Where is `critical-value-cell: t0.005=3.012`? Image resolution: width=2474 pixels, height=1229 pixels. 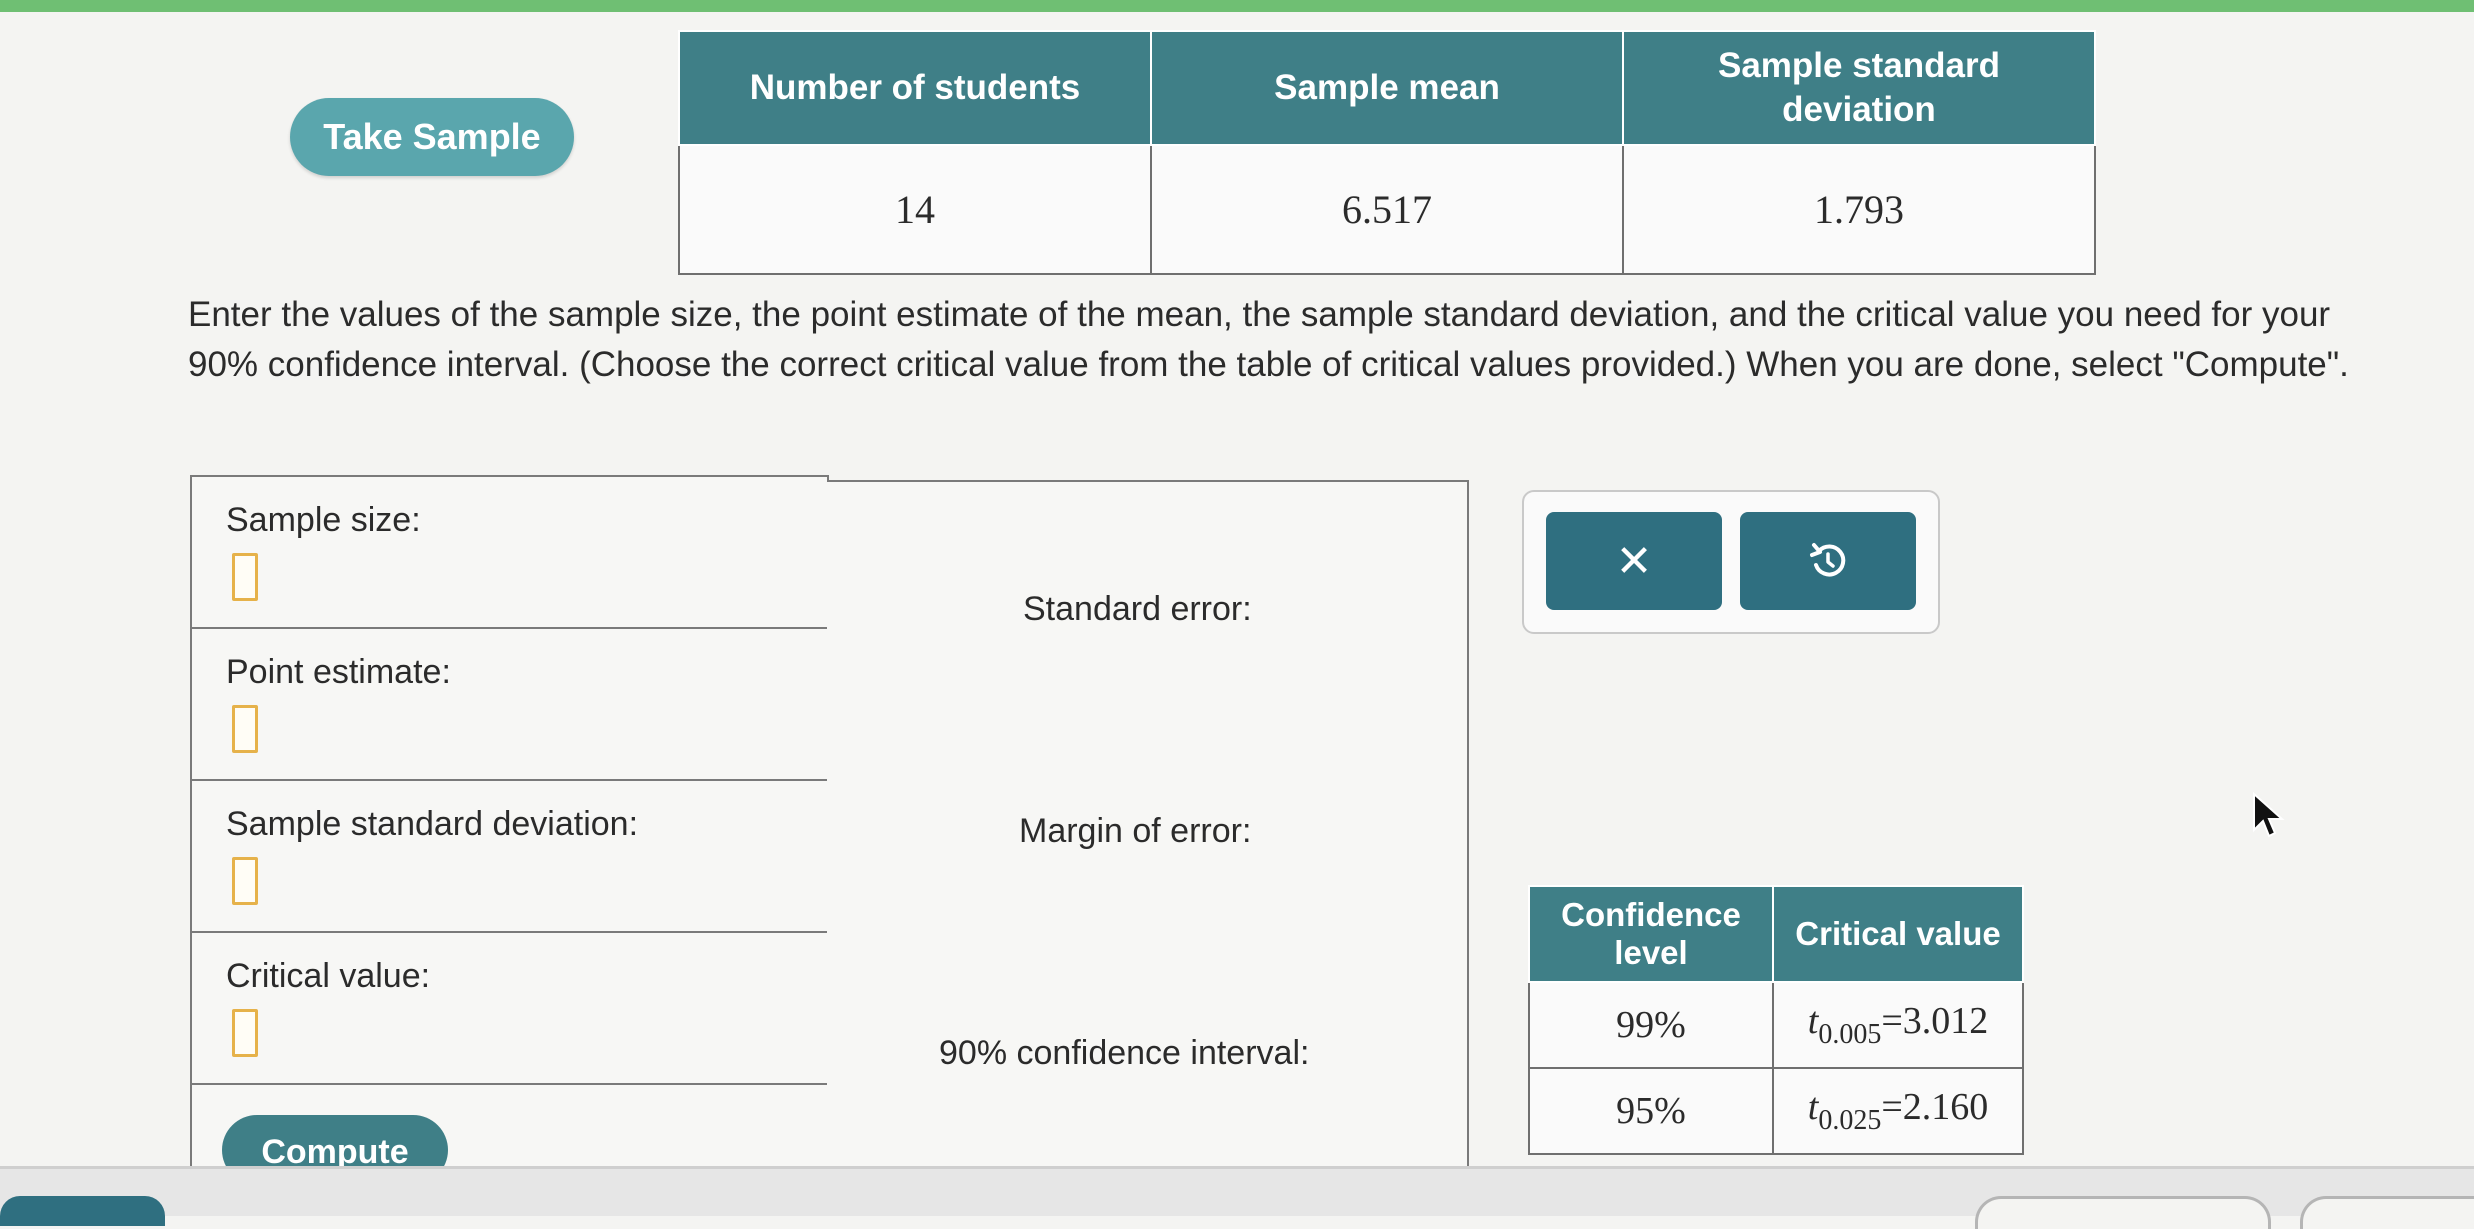
critical-value-cell: t0.005=3.012 is located at coordinates (1898, 1025).